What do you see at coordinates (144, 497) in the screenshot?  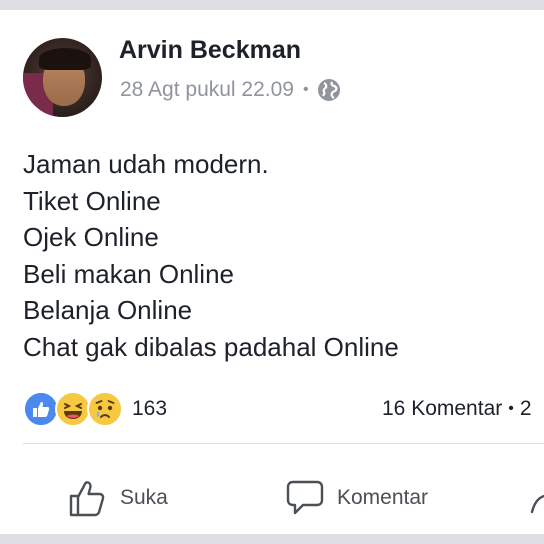 I see `like-button-label: Suka` at bounding box center [144, 497].